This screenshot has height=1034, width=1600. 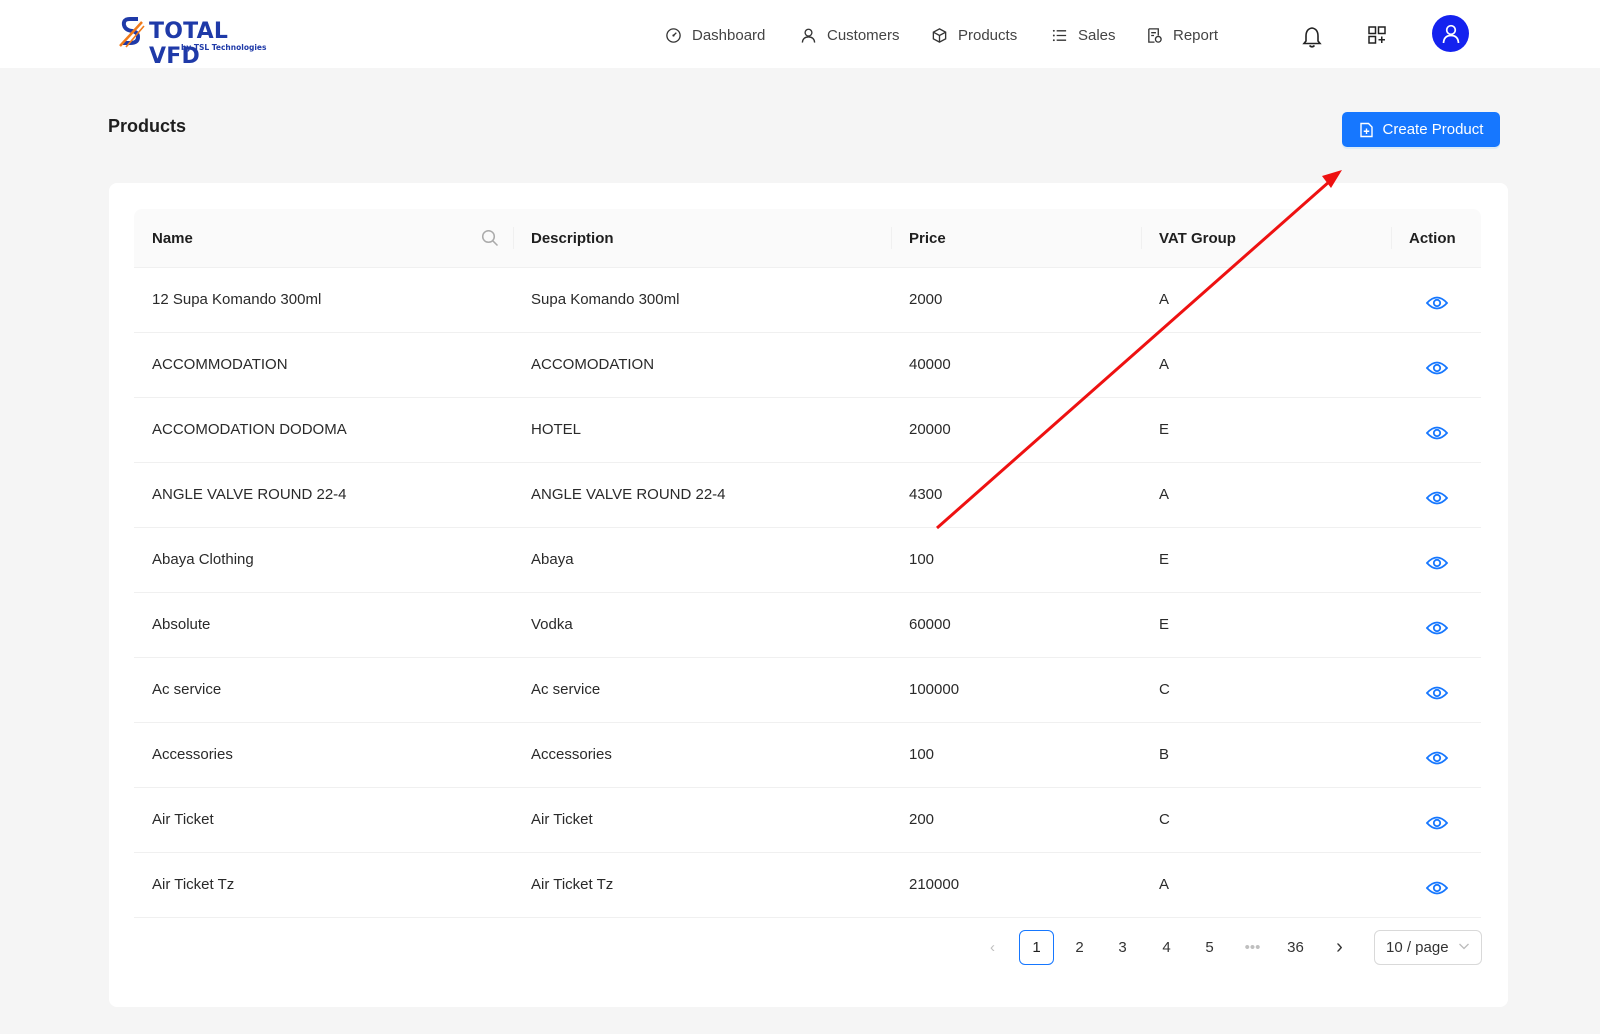 What do you see at coordinates (1122, 947) in the screenshot?
I see `pagination-page-3: 3` at bounding box center [1122, 947].